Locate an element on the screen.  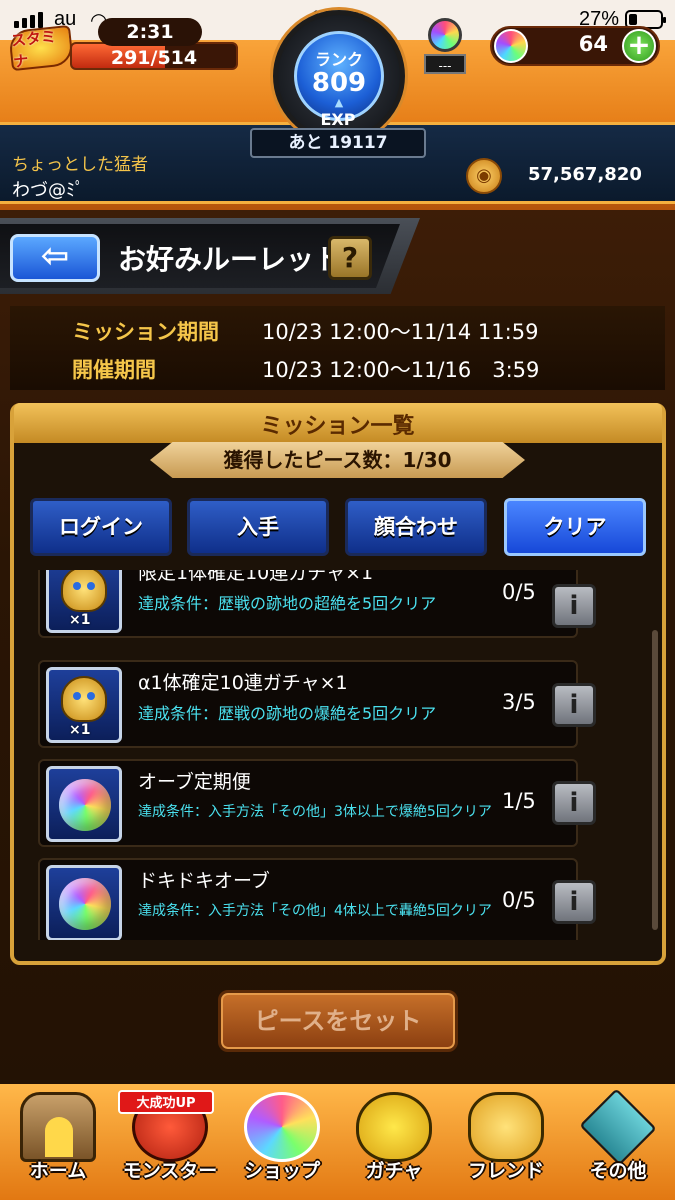
orb-counter: 64 + is located at coordinates (575, 46).